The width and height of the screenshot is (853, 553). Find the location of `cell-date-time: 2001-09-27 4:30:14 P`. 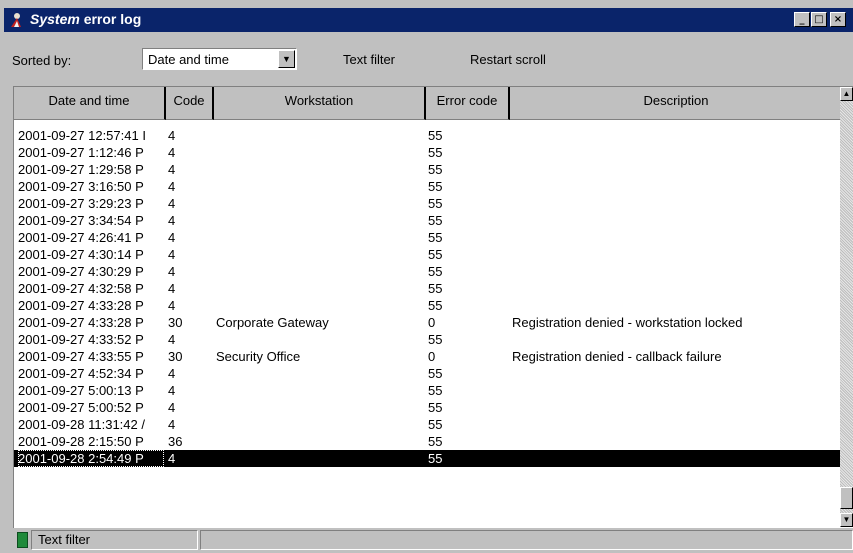

cell-date-time: 2001-09-27 4:30:14 P is located at coordinates (81, 254).